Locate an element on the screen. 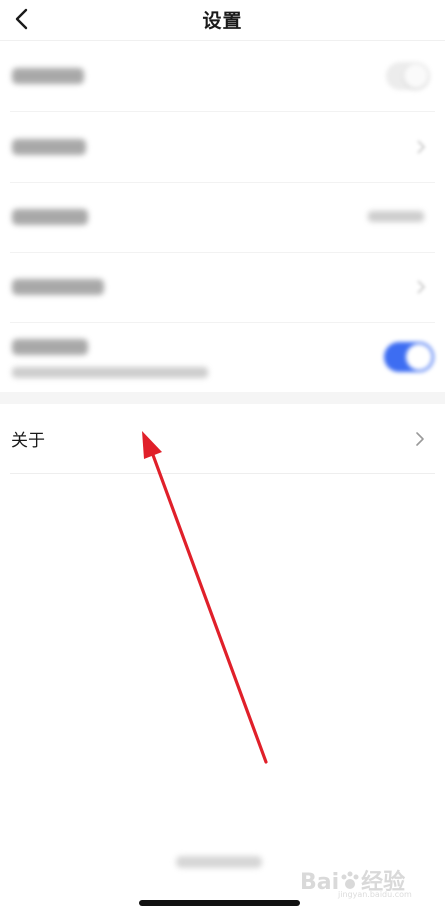 The image size is (445, 912). obscured-value is located at coordinates (396, 216).